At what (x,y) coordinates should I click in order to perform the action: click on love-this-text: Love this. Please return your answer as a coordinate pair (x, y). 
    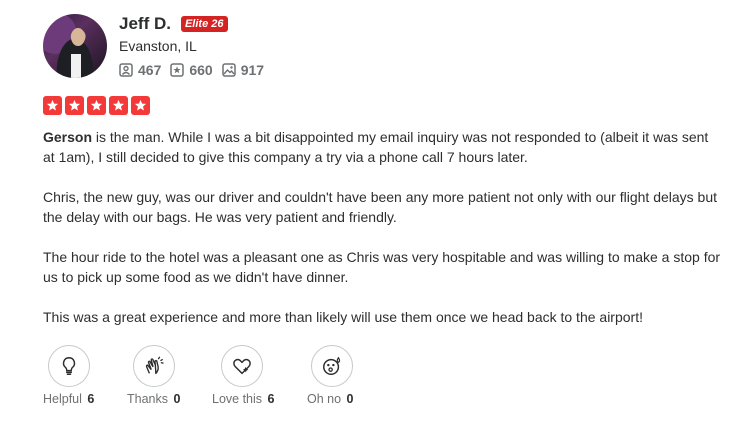
    Looking at the image, I should click on (237, 399).